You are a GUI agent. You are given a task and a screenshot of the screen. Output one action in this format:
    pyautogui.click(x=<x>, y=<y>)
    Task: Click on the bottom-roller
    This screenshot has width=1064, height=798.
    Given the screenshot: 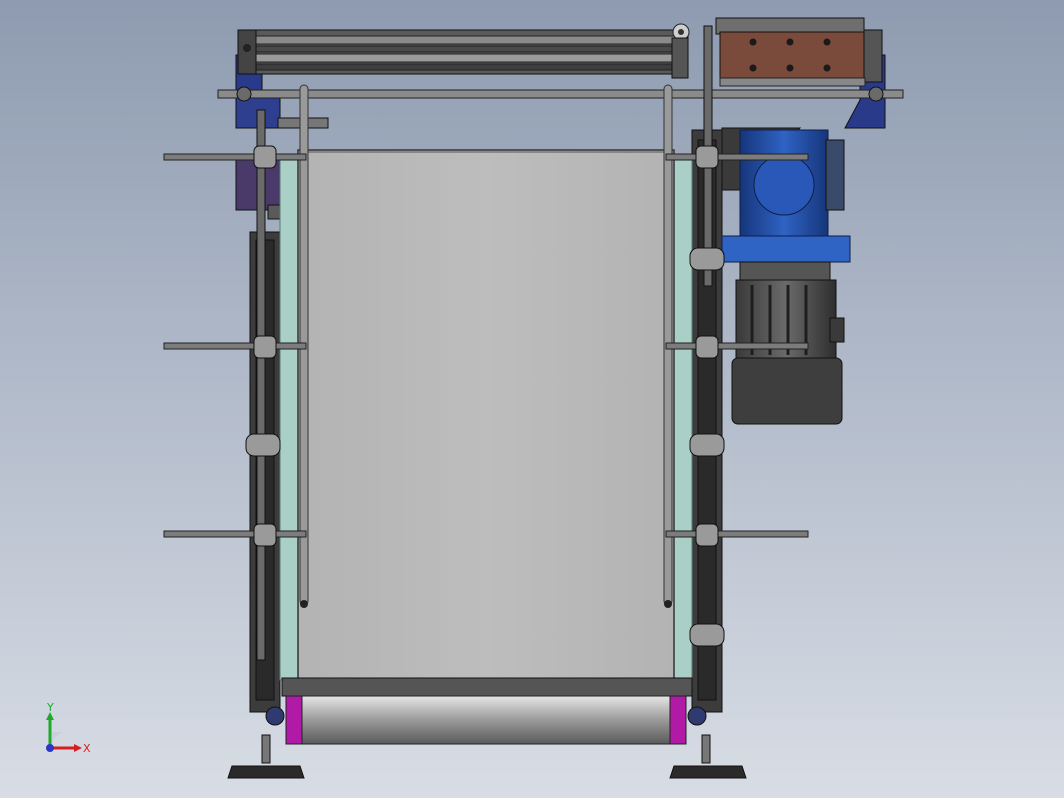 What is the action you would take?
    pyautogui.click(x=486, y=711)
    